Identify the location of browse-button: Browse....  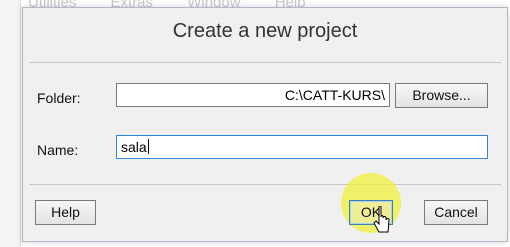
(441, 95).